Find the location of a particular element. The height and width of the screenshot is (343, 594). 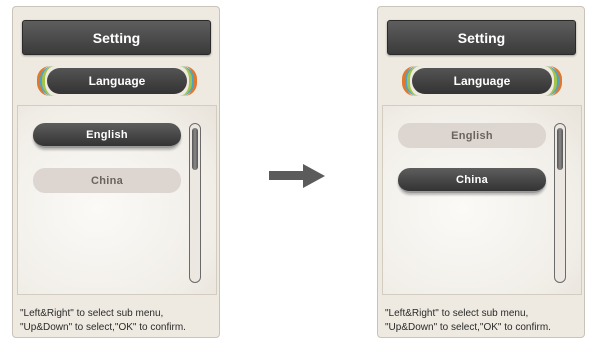

arrow-head is located at coordinates (314, 176).